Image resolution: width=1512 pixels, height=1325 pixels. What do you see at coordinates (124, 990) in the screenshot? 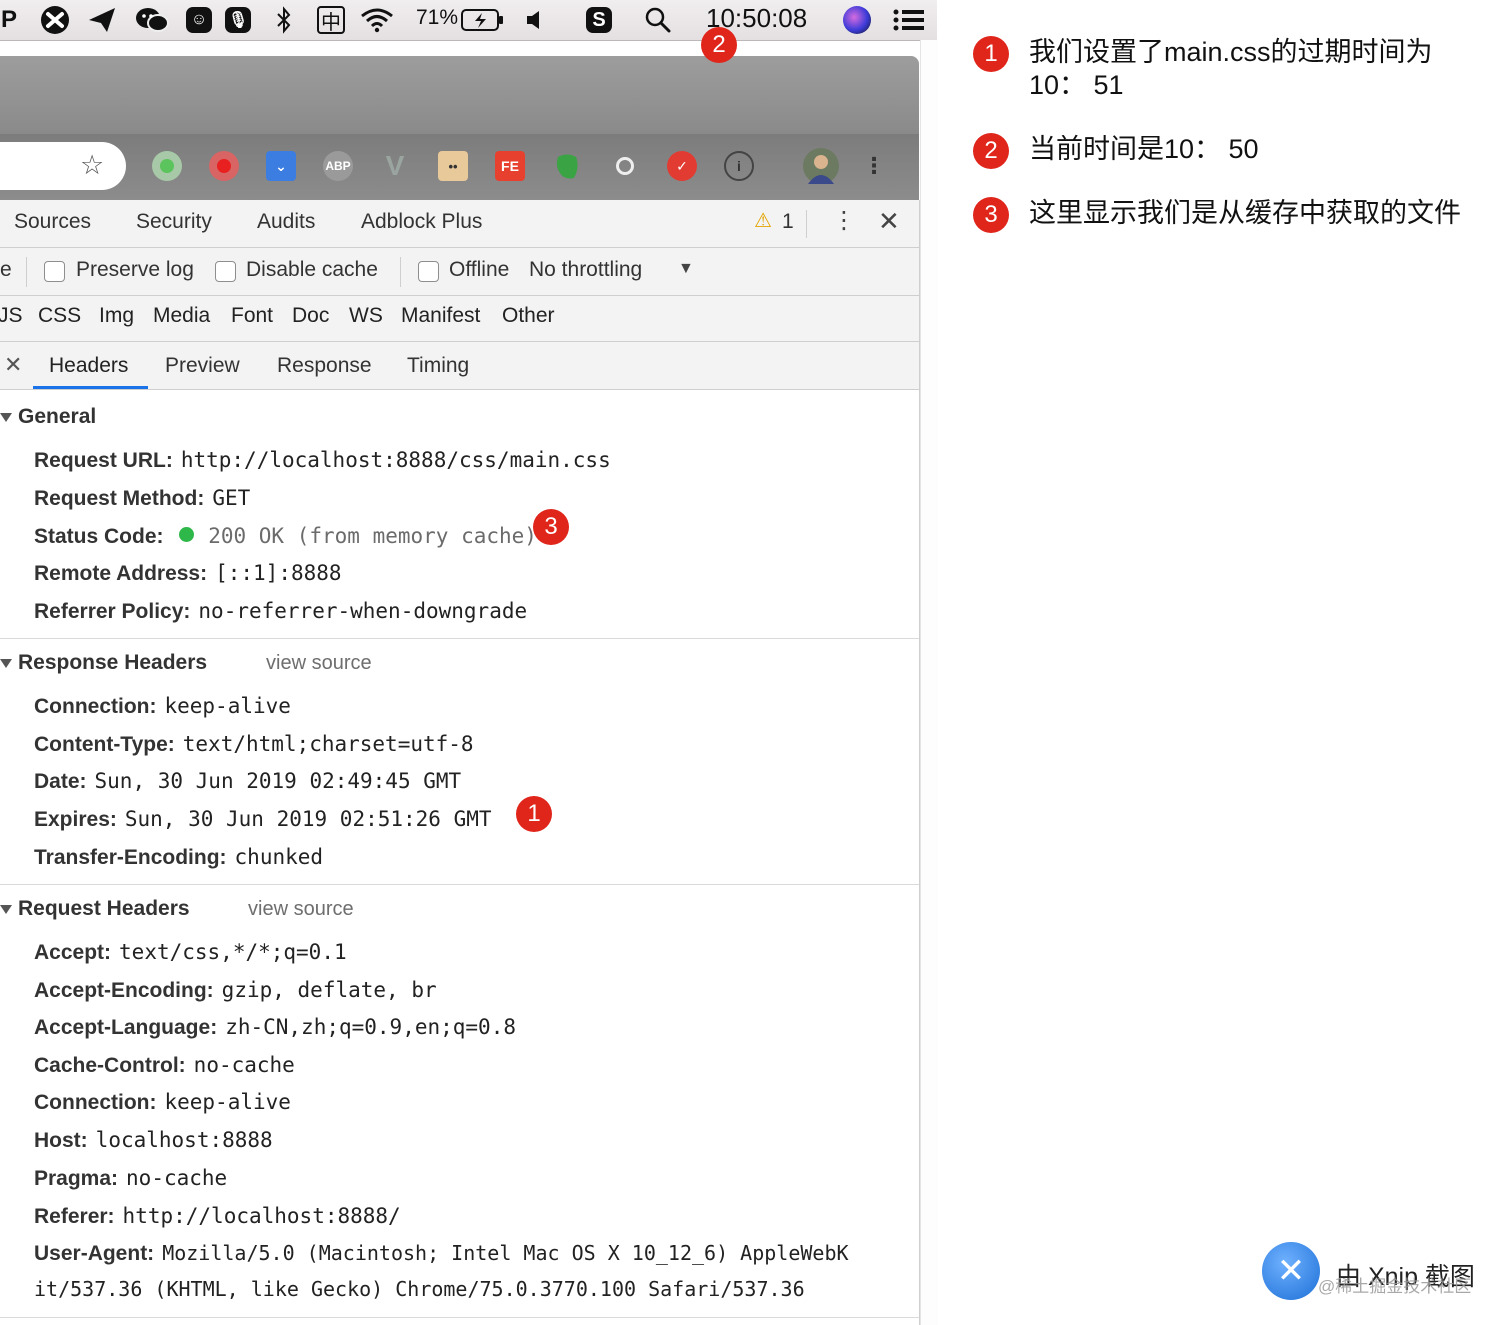
I see `header-key: Accept-Encoding:` at bounding box center [124, 990].